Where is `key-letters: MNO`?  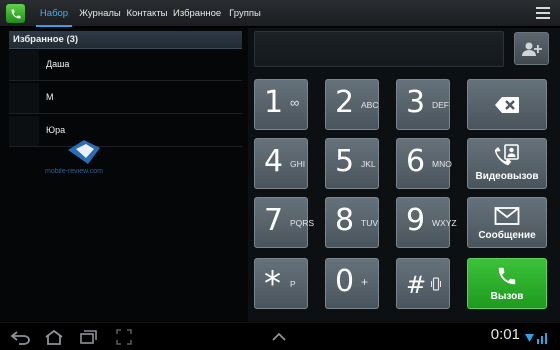 key-letters: MNO is located at coordinates (442, 164).